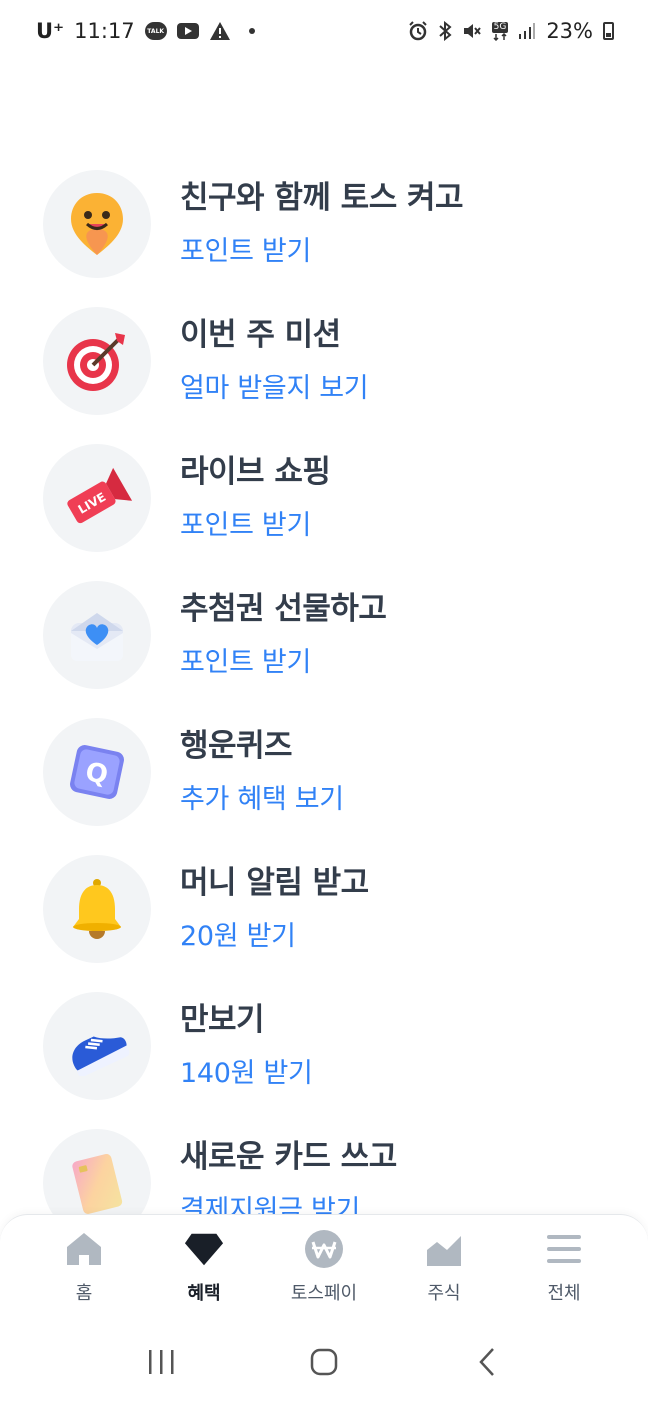 Image resolution: width=648 pixels, height=1404 pixels. What do you see at coordinates (204, 1274) in the screenshot?
I see `tab-benefits: 혜택` at bounding box center [204, 1274].